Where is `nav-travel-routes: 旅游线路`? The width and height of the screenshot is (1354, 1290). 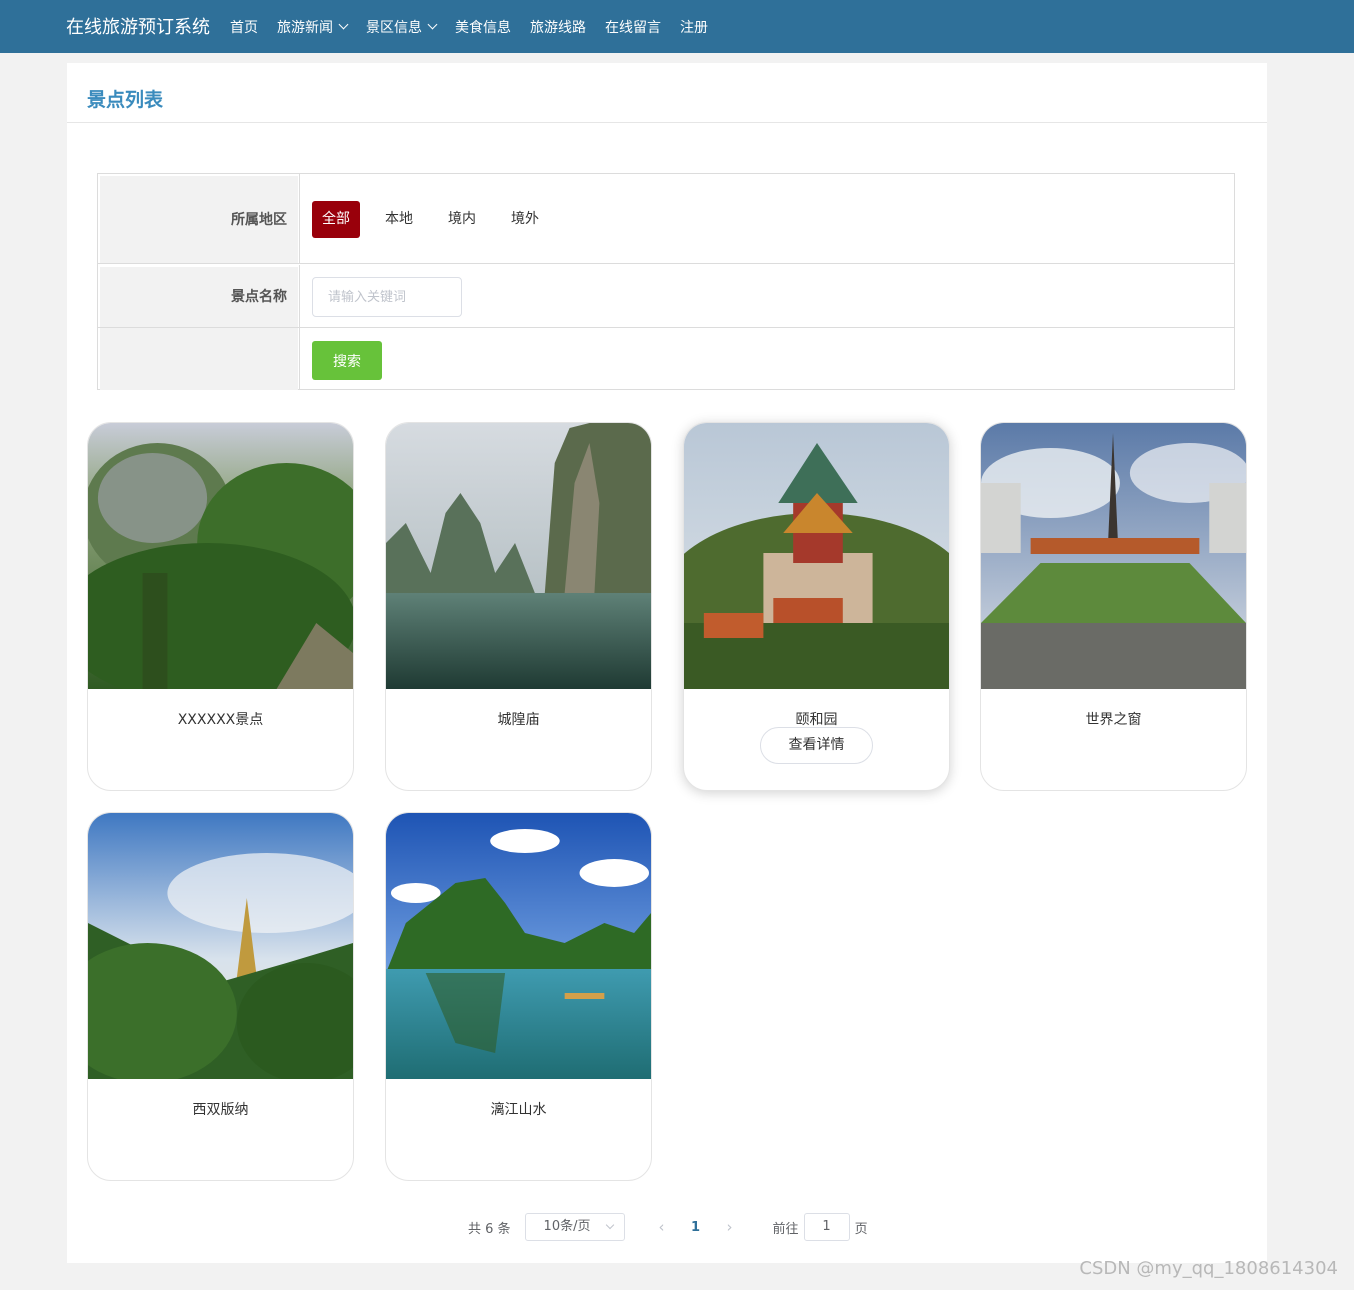 nav-travel-routes: 旅游线路 is located at coordinates (558, 27).